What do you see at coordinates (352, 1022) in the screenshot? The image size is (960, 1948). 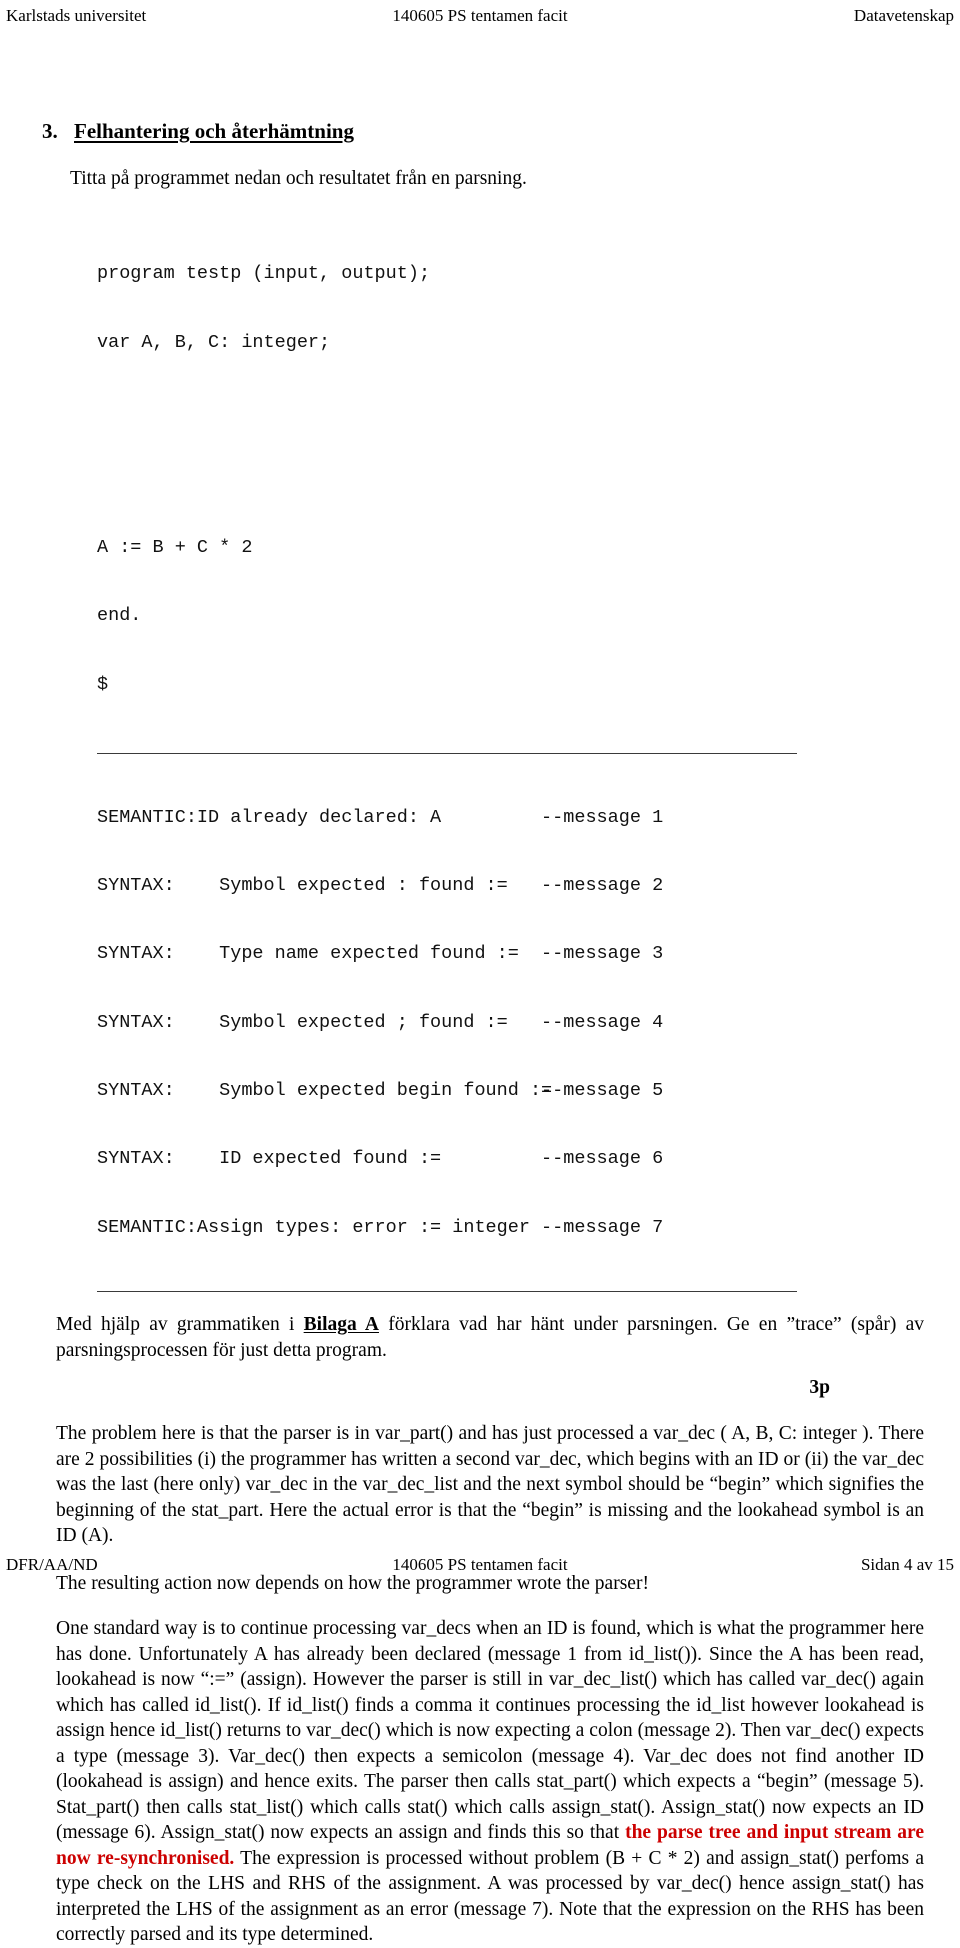 I see `message-body: Symbol expected ; found :=` at bounding box center [352, 1022].